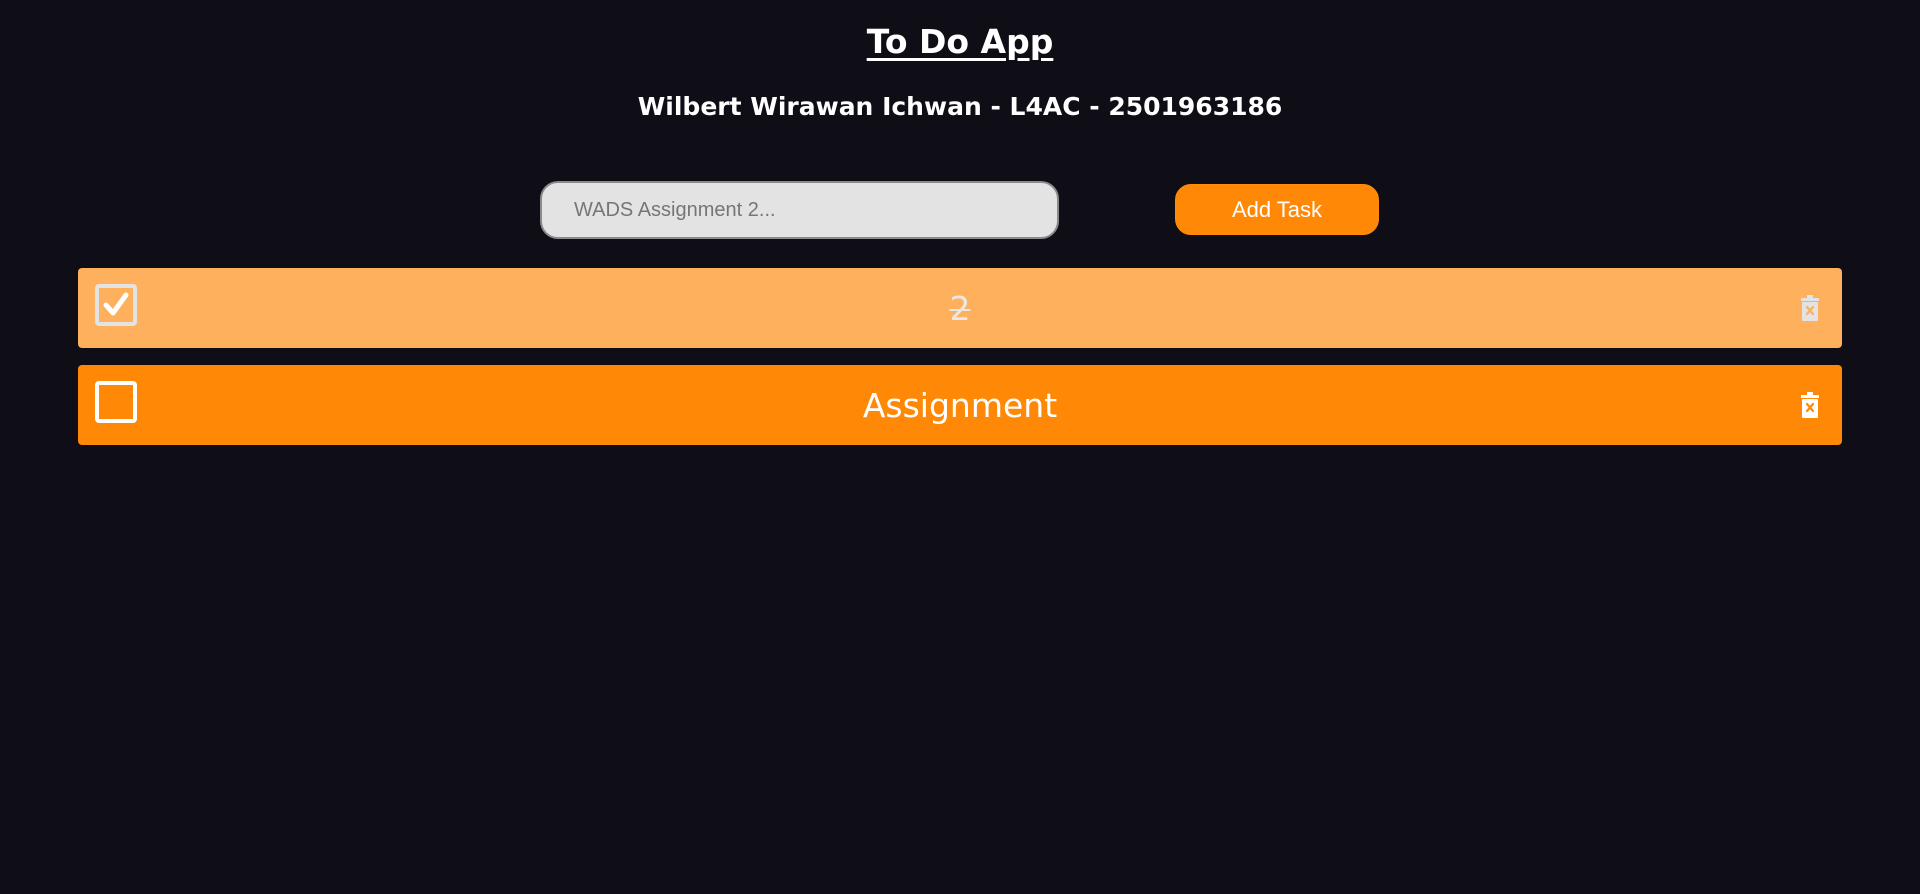 The width and height of the screenshot is (1920, 894). I want to click on task-item: Assignment, so click(960, 405).